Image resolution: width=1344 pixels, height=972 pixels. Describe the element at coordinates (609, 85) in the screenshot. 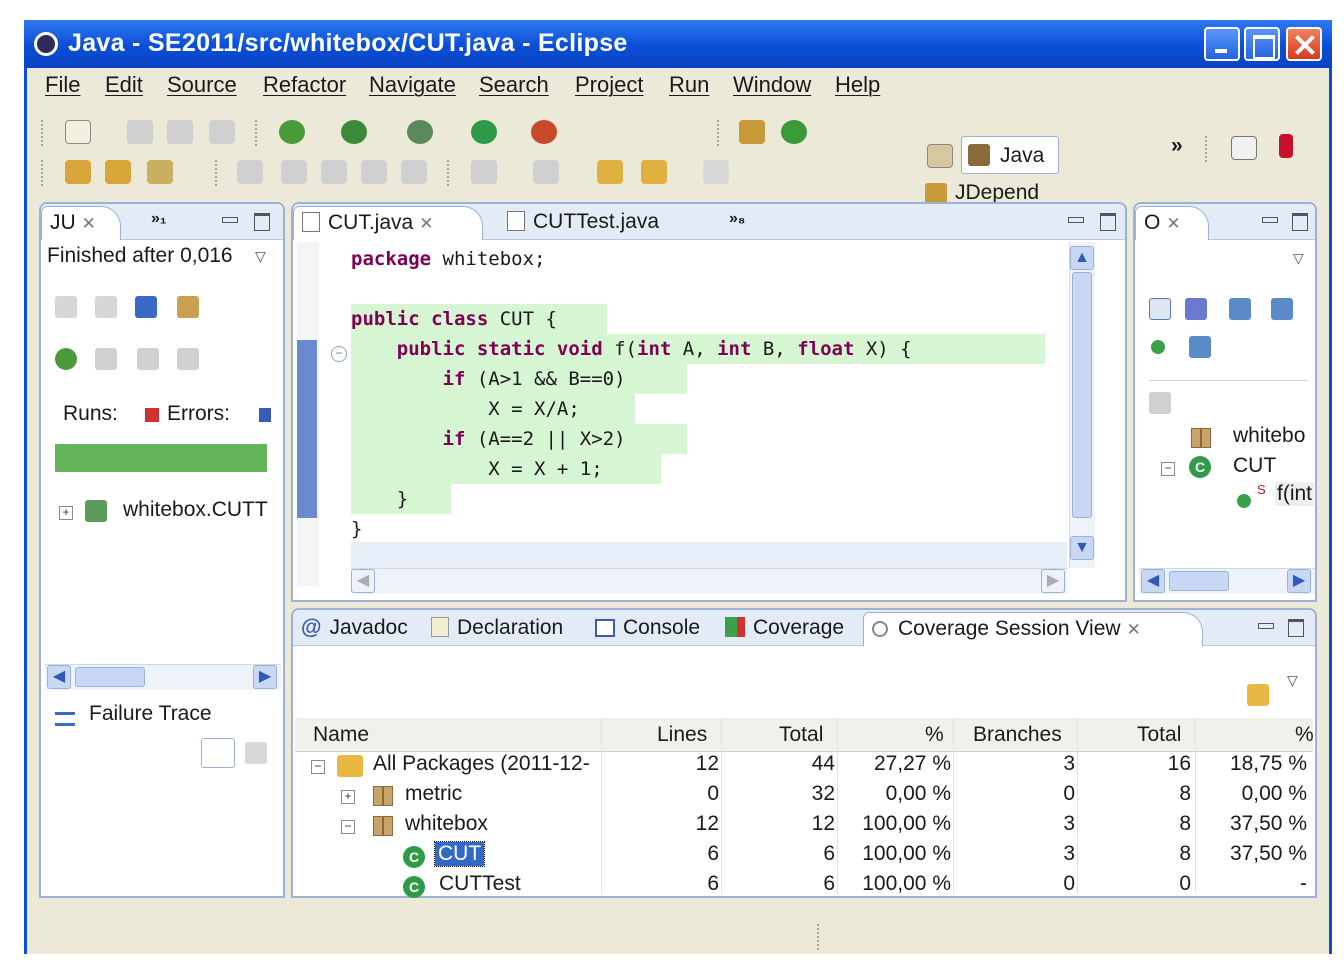

I see `menu-project: Project` at that location.